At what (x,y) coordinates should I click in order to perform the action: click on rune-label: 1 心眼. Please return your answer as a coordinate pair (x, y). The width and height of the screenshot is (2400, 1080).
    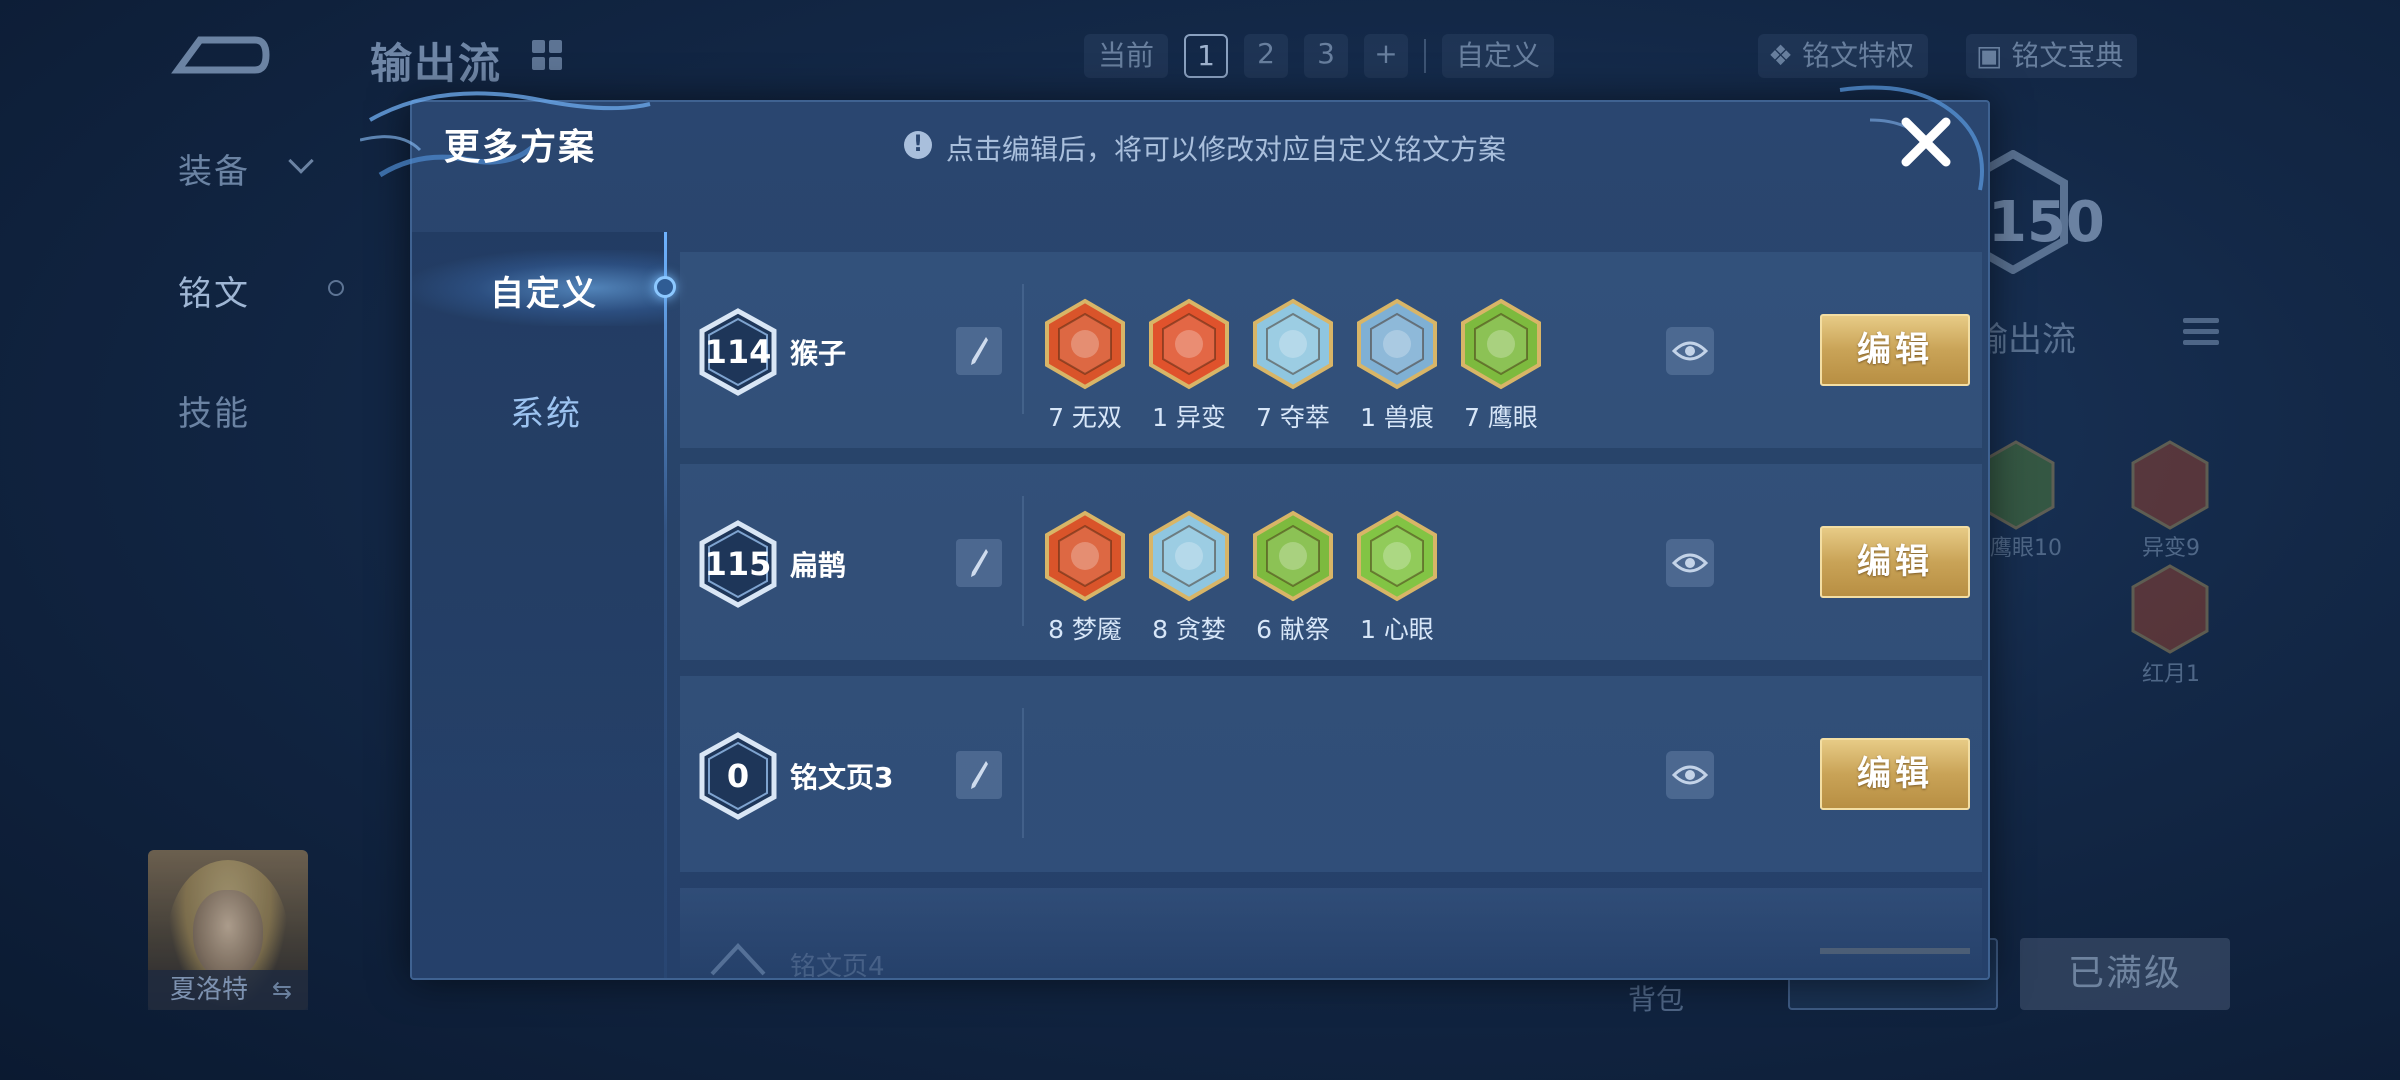
    Looking at the image, I should click on (1397, 628).